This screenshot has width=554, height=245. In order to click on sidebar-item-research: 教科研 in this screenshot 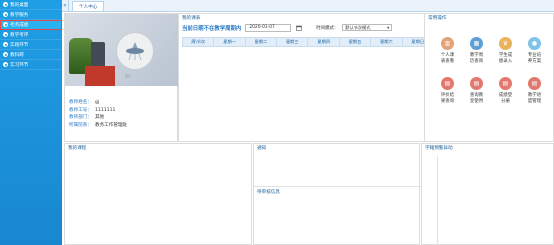, I will do `click(31, 55)`.